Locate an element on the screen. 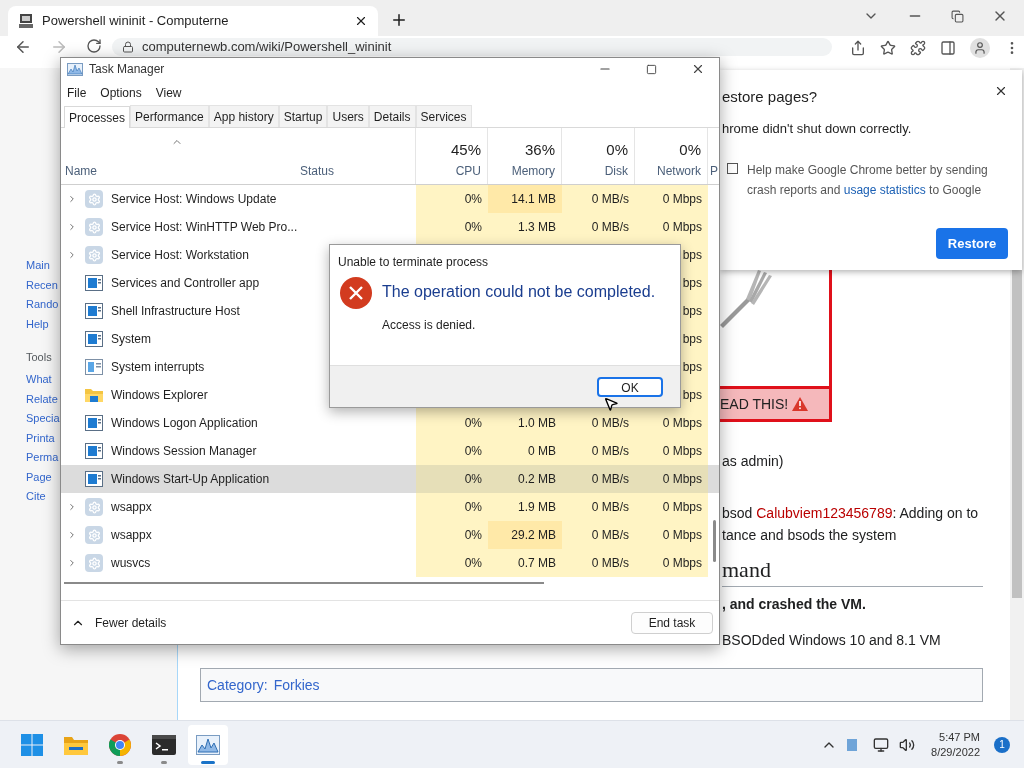 The width and height of the screenshot is (1024, 768). warning-icon is located at coordinates (800, 404).